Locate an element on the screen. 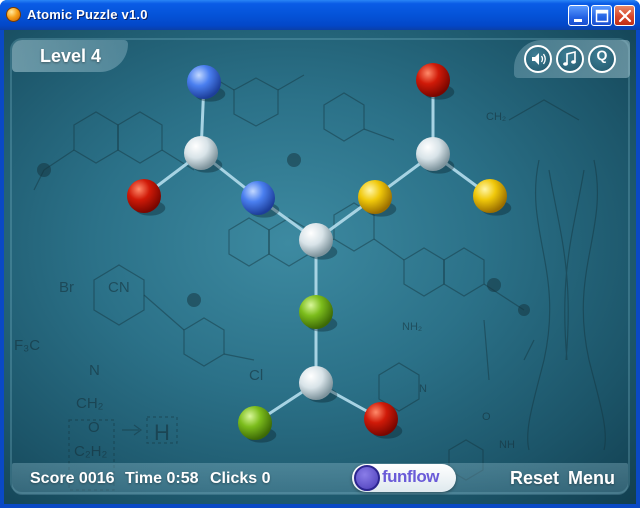 The width and height of the screenshot is (640, 508). title-bar: Atomic Puzzle v1.0 is located at coordinates (320, 15).